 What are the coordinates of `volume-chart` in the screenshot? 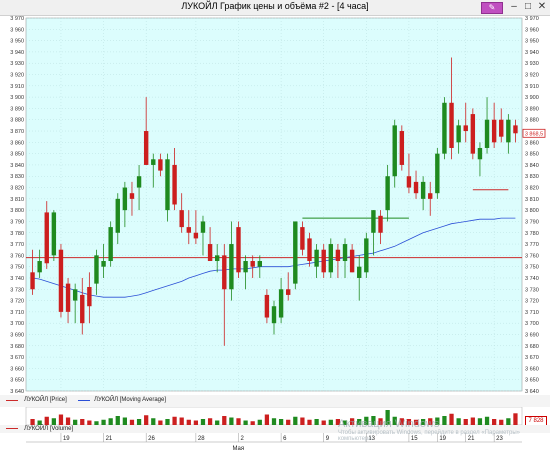 It's located at (275, 416).